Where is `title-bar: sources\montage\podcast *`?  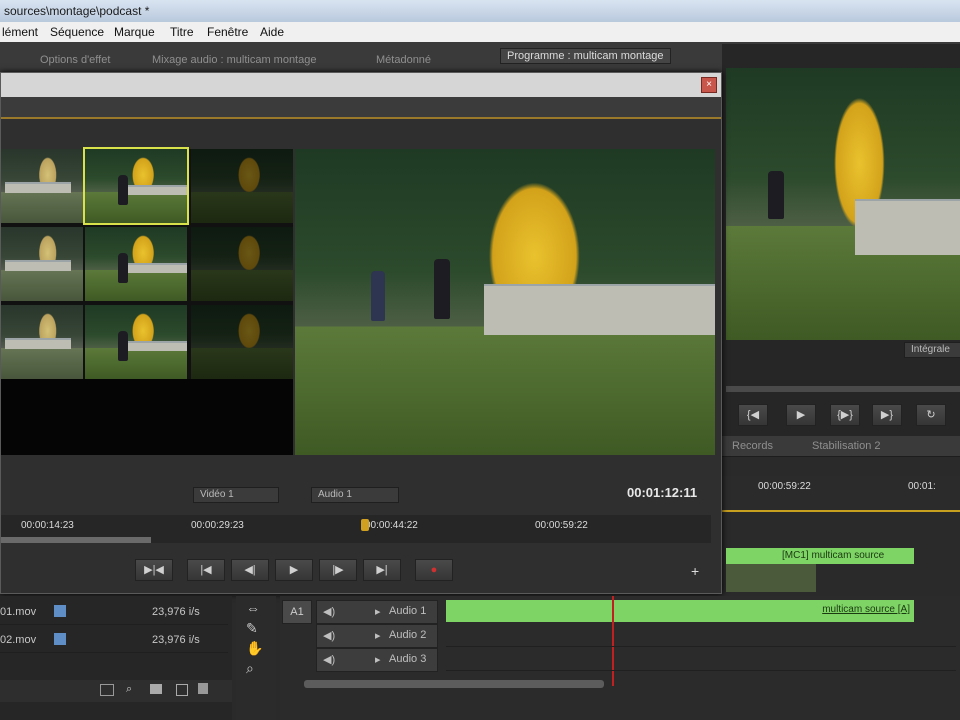 title-bar: sources\montage\podcast * is located at coordinates (480, 11).